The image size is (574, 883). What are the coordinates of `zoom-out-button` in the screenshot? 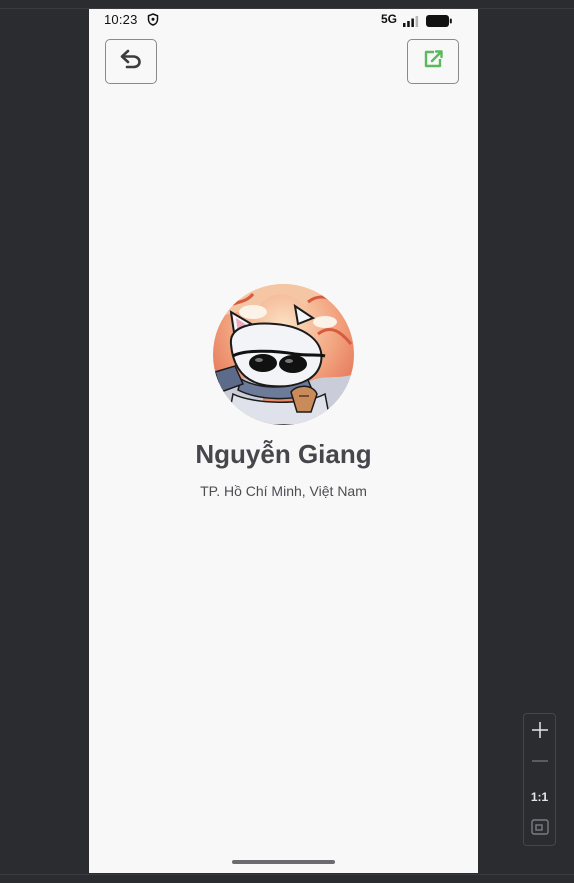 It's located at (539, 763).